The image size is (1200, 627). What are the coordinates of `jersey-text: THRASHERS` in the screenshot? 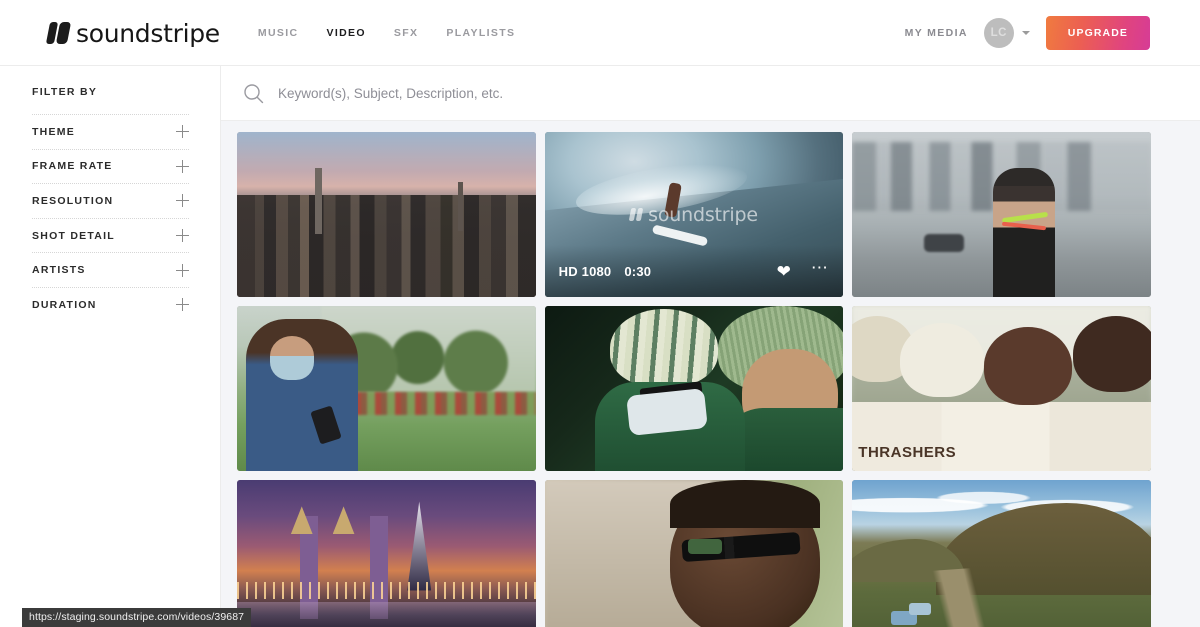 It's located at (907, 453).